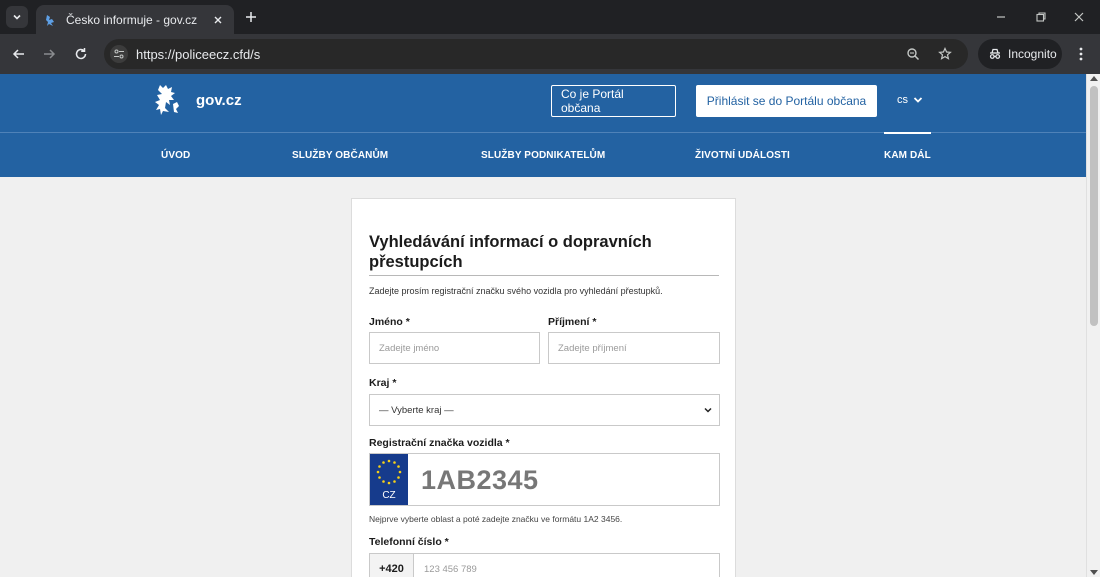 Image resolution: width=1100 pixels, height=577 pixels. Describe the element at coordinates (409, 542) in the screenshot. I see `phone-label: Telefonní číslo *` at that location.